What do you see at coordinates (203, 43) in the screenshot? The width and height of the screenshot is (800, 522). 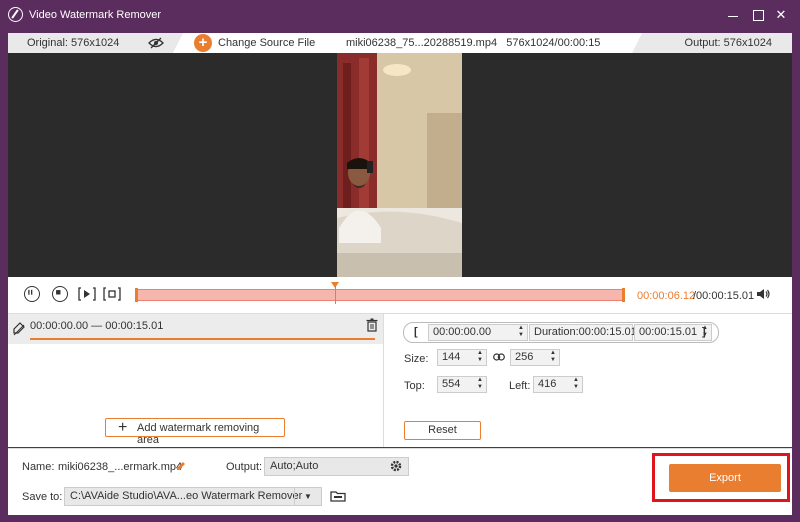 I see `plus-circle-icon: +` at bounding box center [203, 43].